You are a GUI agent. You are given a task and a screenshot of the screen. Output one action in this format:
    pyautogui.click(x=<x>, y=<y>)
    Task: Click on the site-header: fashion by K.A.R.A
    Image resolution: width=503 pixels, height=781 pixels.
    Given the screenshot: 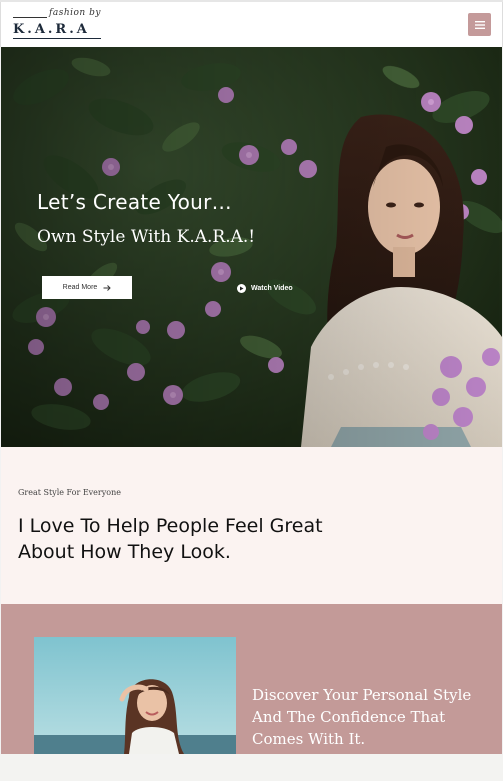 What is the action you would take?
    pyautogui.click(x=251, y=24)
    